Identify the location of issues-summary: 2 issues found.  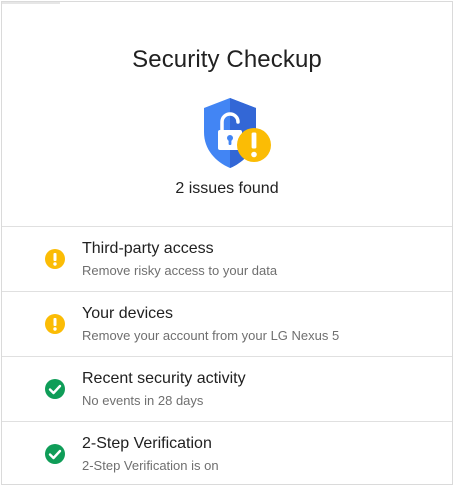
(227, 188).